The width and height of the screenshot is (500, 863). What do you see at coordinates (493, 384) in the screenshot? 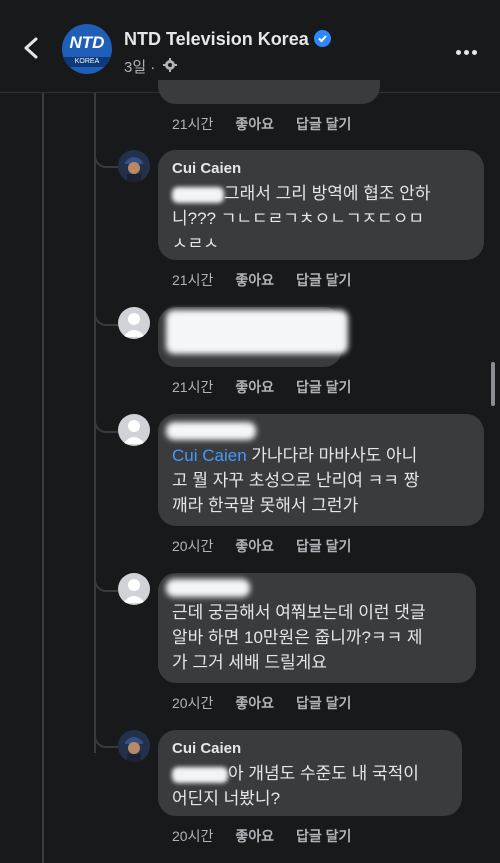
I see `scrollbar` at bounding box center [493, 384].